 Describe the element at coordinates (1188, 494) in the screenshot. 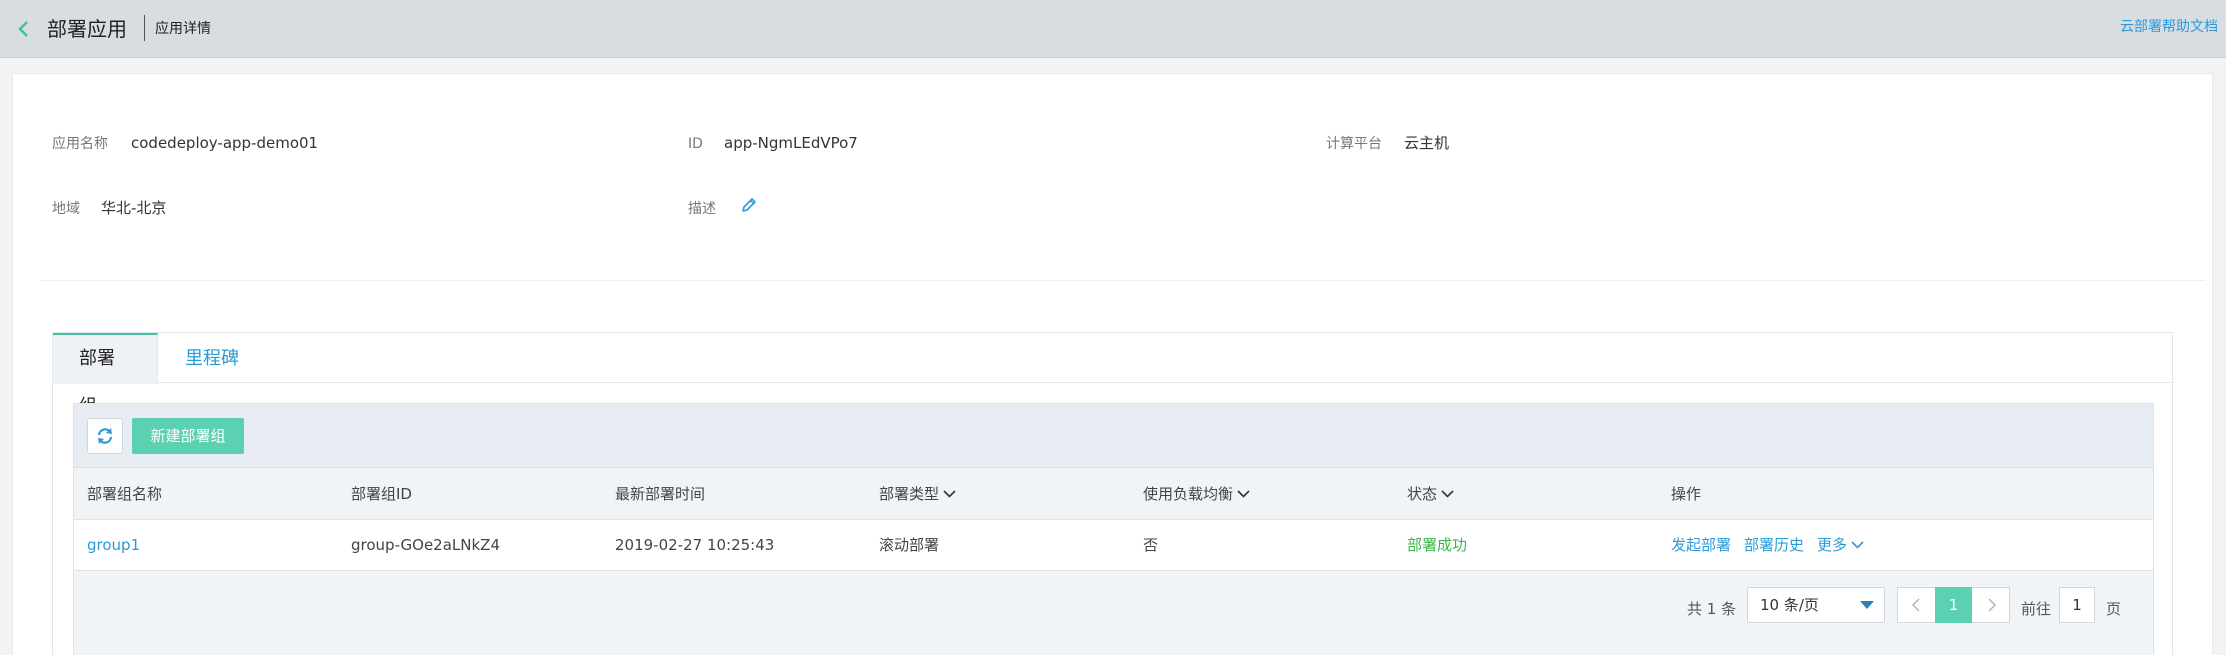

I see `column-header-lb: 使用负载均衡` at that location.